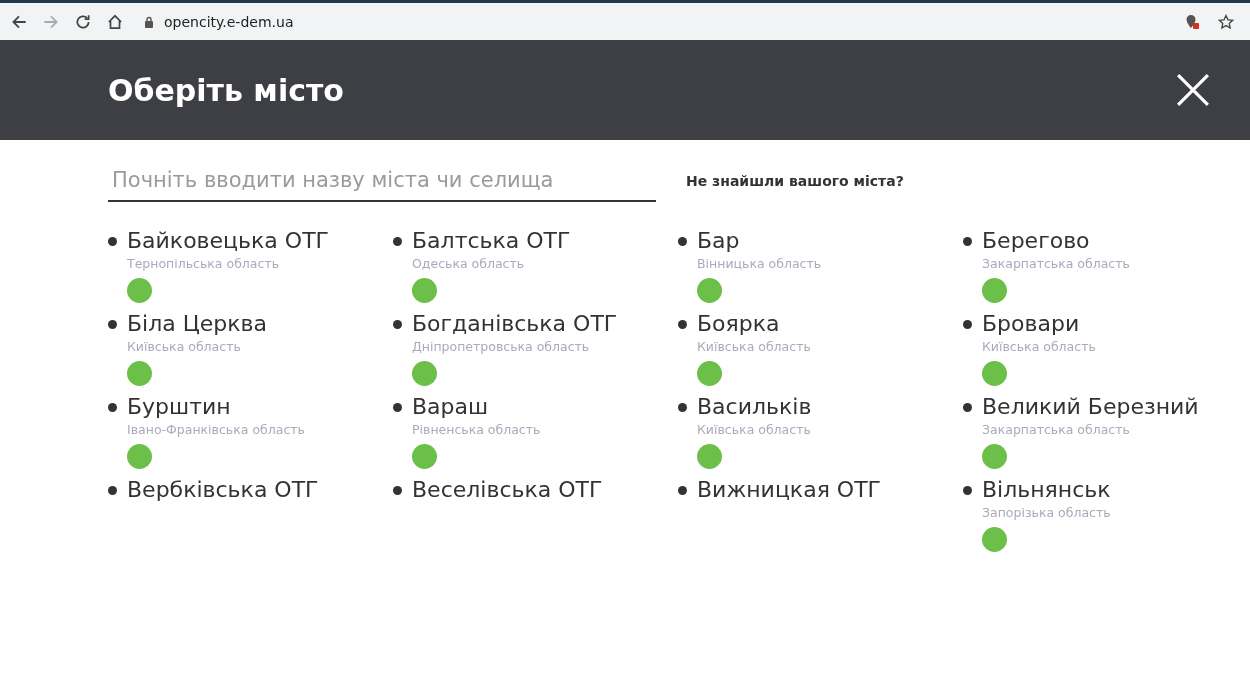 The height and width of the screenshot is (694, 1250). What do you see at coordinates (1192, 21) in the screenshot?
I see `location-blocked-icon` at bounding box center [1192, 21].